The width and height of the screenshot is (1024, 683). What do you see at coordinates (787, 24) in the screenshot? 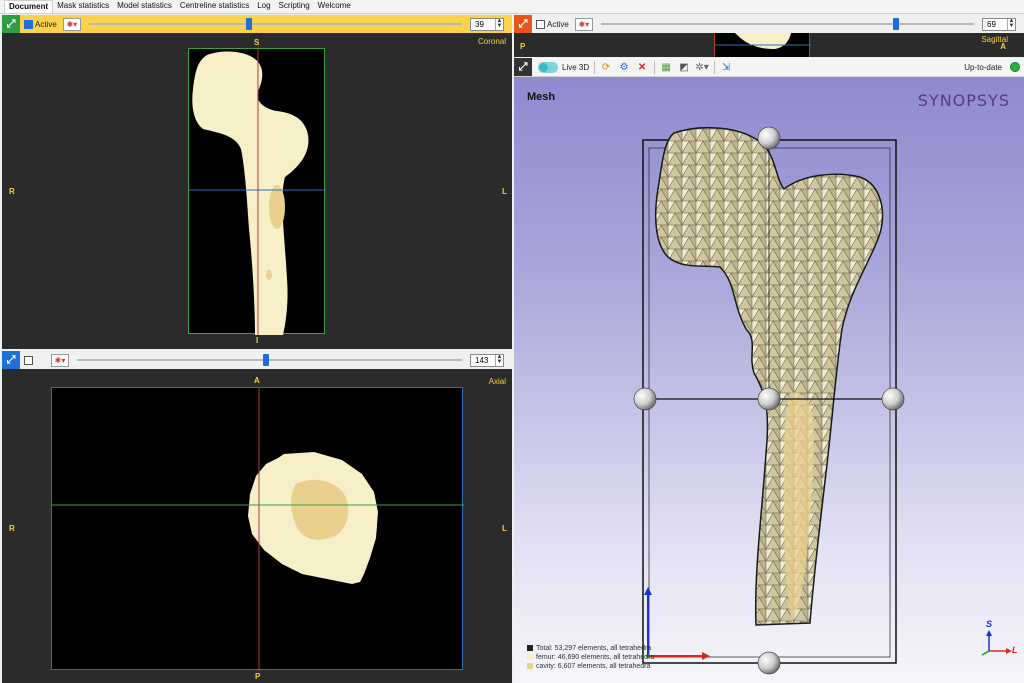
I see `sagittal-slice-slider` at bounding box center [787, 24].